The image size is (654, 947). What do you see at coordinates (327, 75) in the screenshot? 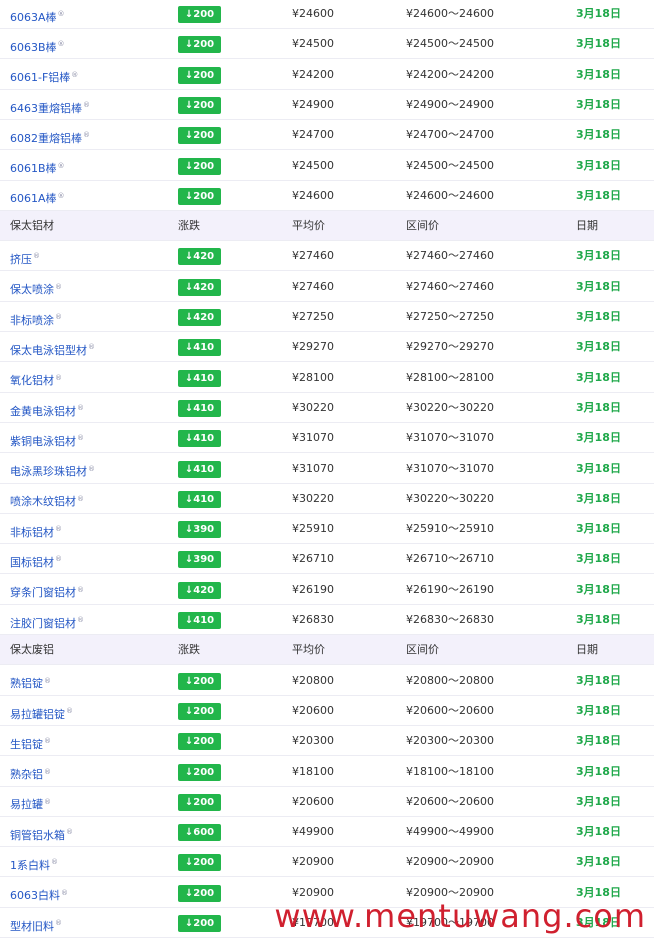
I see `table-row: 6061-F铝棒® ↓200 ¥24200 ¥24200～24200 3月18日` at bounding box center [327, 75].